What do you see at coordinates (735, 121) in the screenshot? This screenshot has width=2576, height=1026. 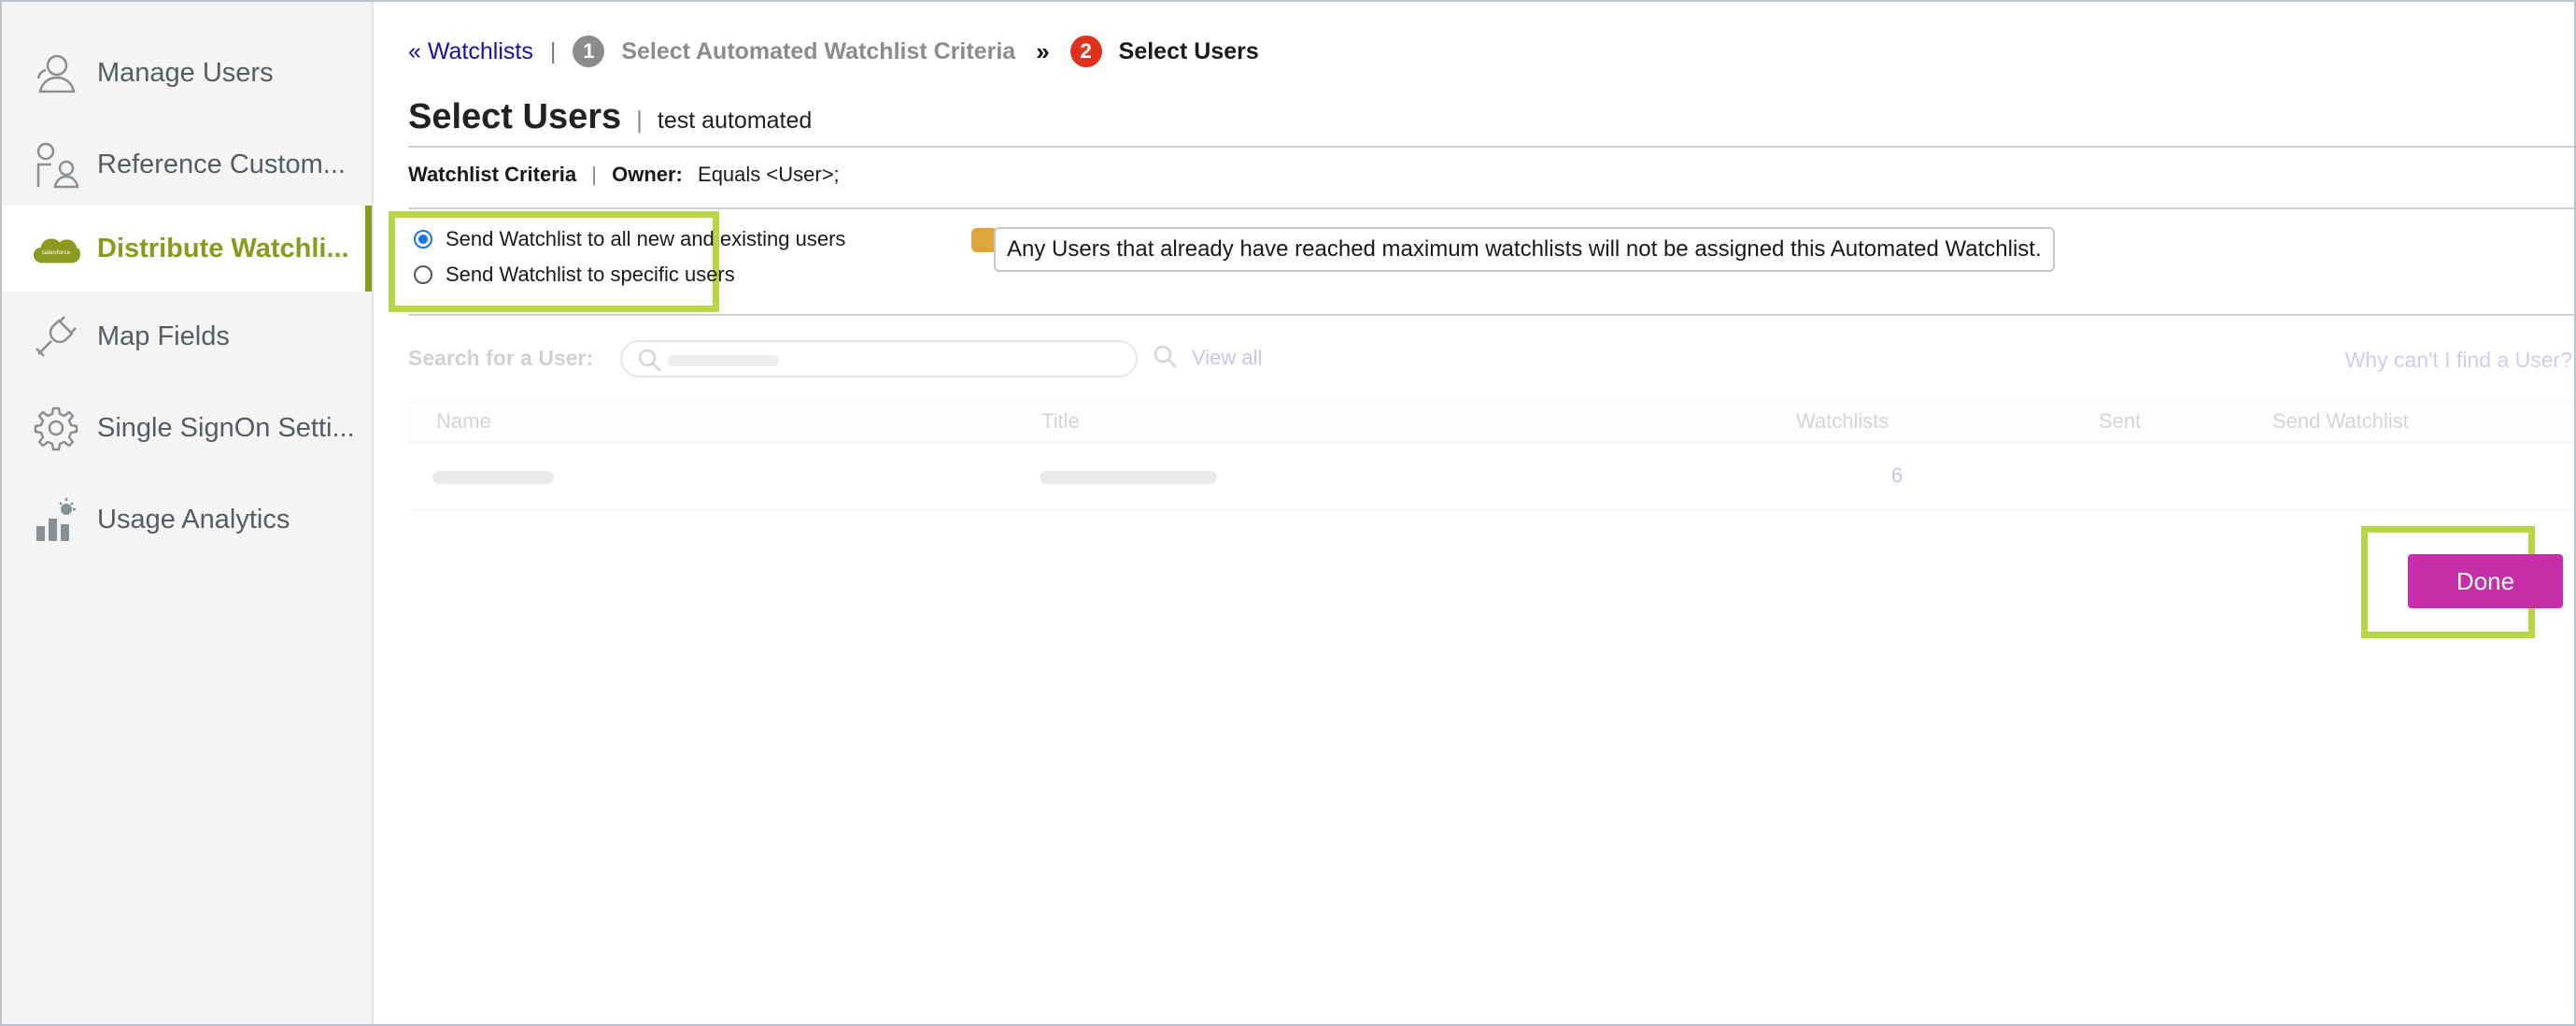 I see `watchlist-name: test automated` at bounding box center [735, 121].